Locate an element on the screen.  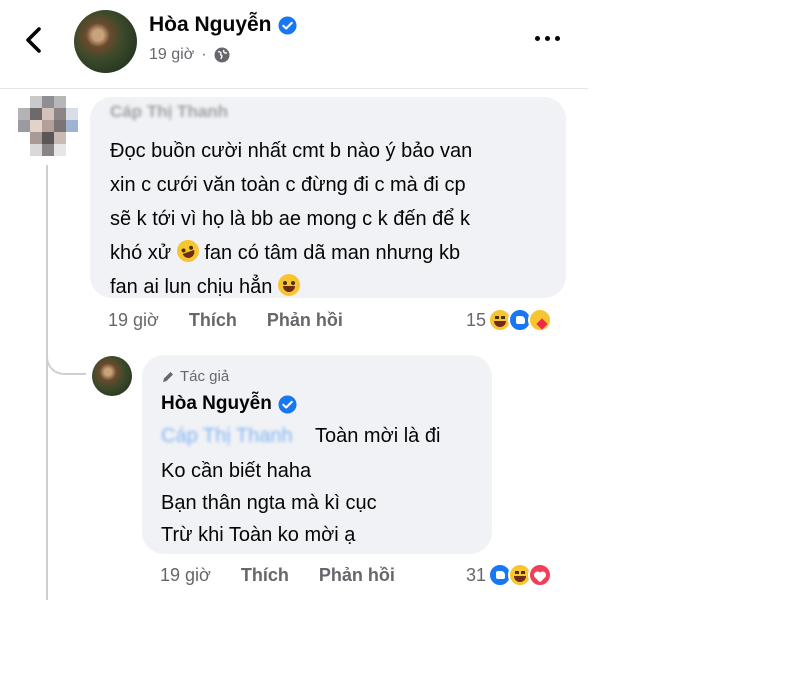
profile-name: Hòa Nguyễn is located at coordinates (223, 25).